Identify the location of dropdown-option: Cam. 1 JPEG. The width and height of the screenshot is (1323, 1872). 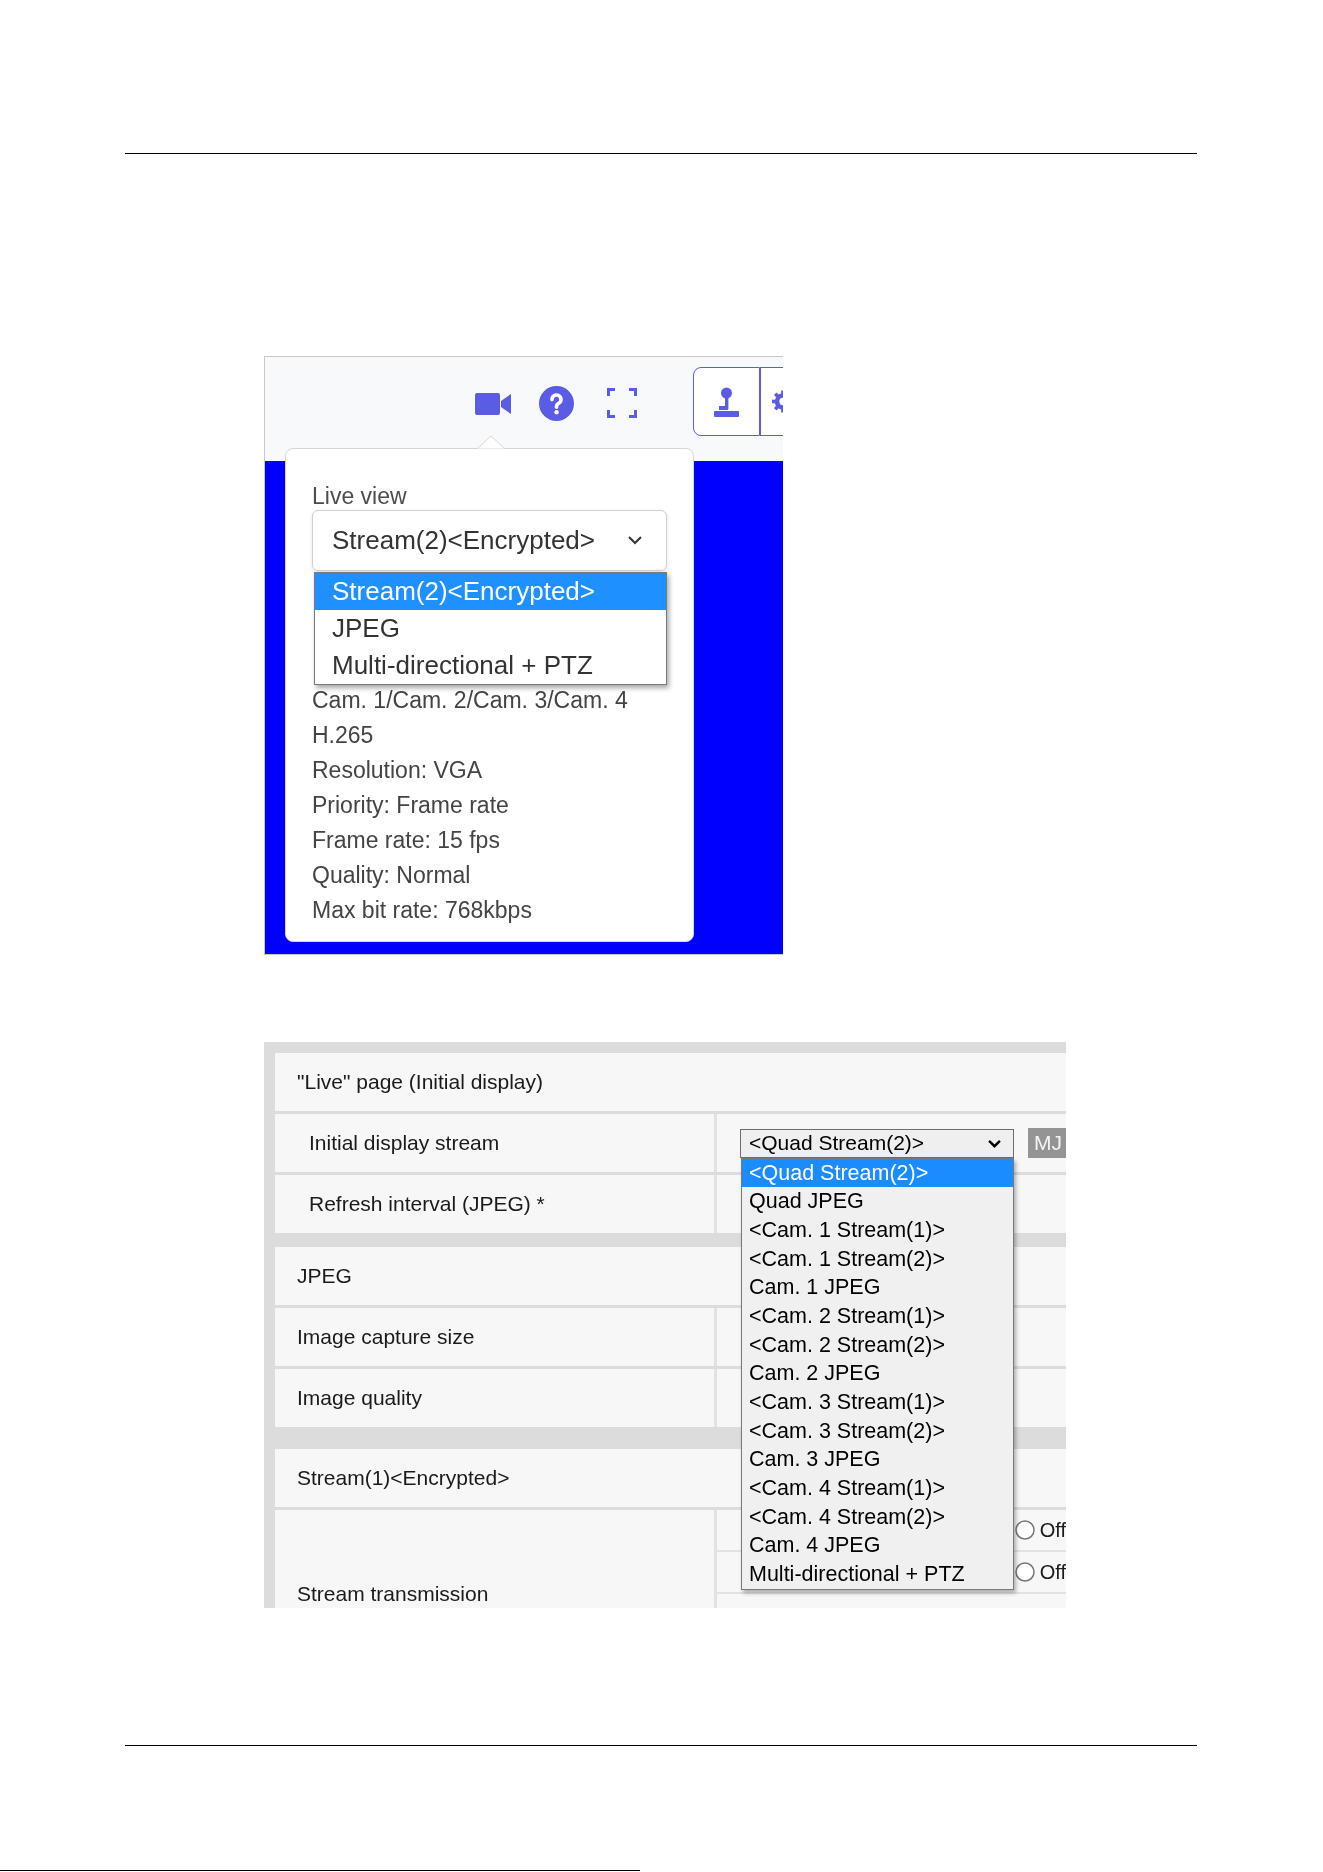
(877, 1287).